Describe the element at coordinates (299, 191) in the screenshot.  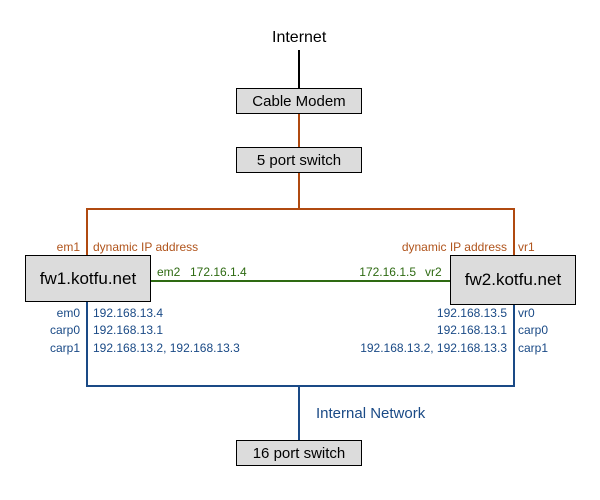
I see `switch-external-drop` at that location.